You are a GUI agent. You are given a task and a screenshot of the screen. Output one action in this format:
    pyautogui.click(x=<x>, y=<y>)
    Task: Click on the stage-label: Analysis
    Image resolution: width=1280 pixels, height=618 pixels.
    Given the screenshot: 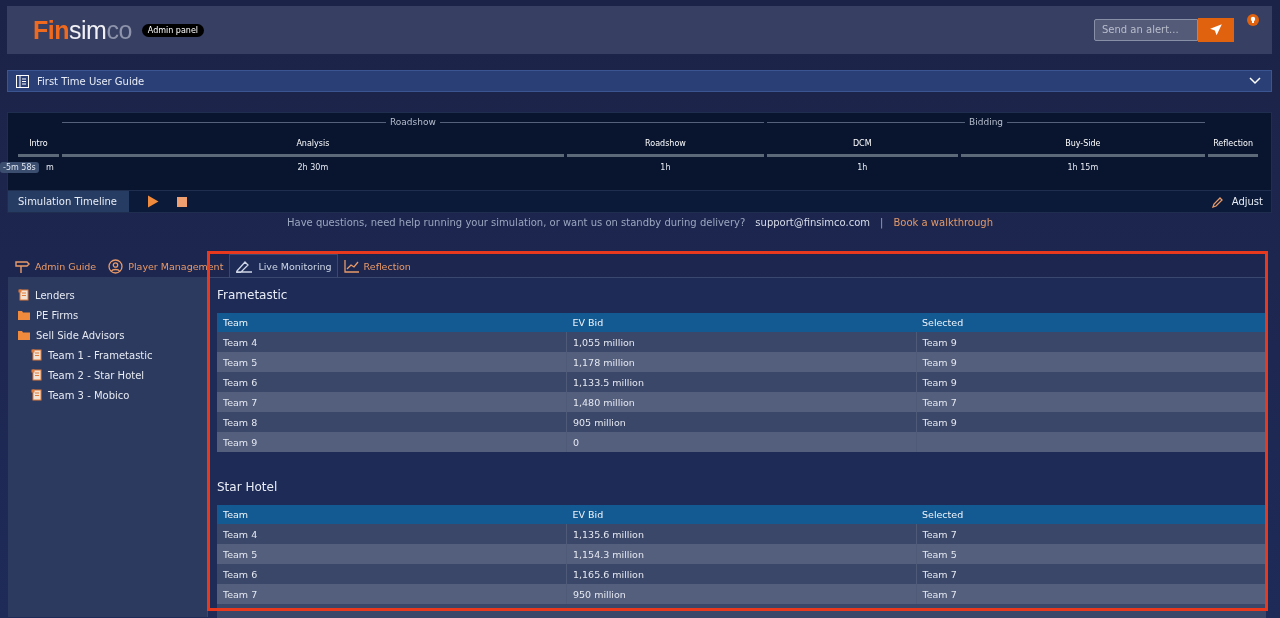 What is the action you would take?
    pyautogui.click(x=313, y=144)
    